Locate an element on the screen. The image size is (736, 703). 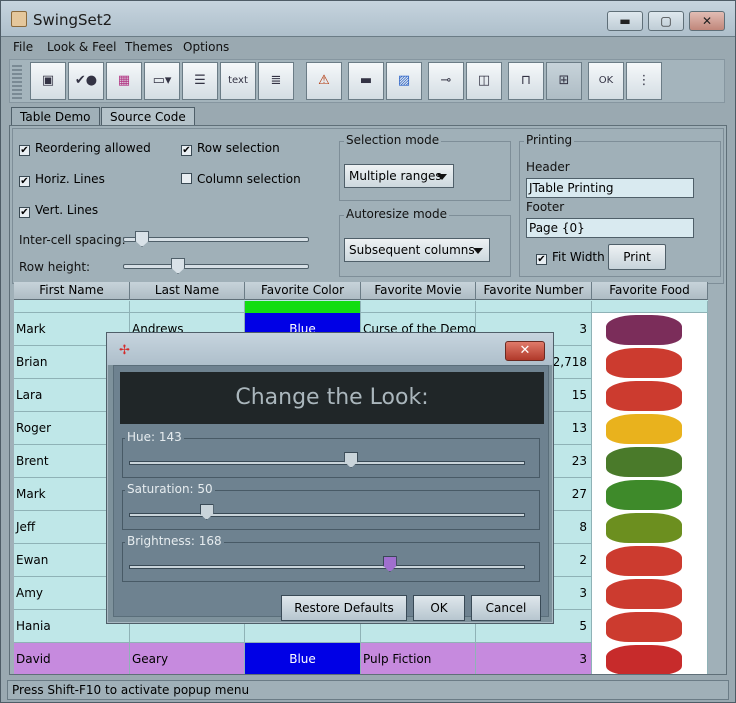
ok-button: OK is located at coordinates (439, 608).